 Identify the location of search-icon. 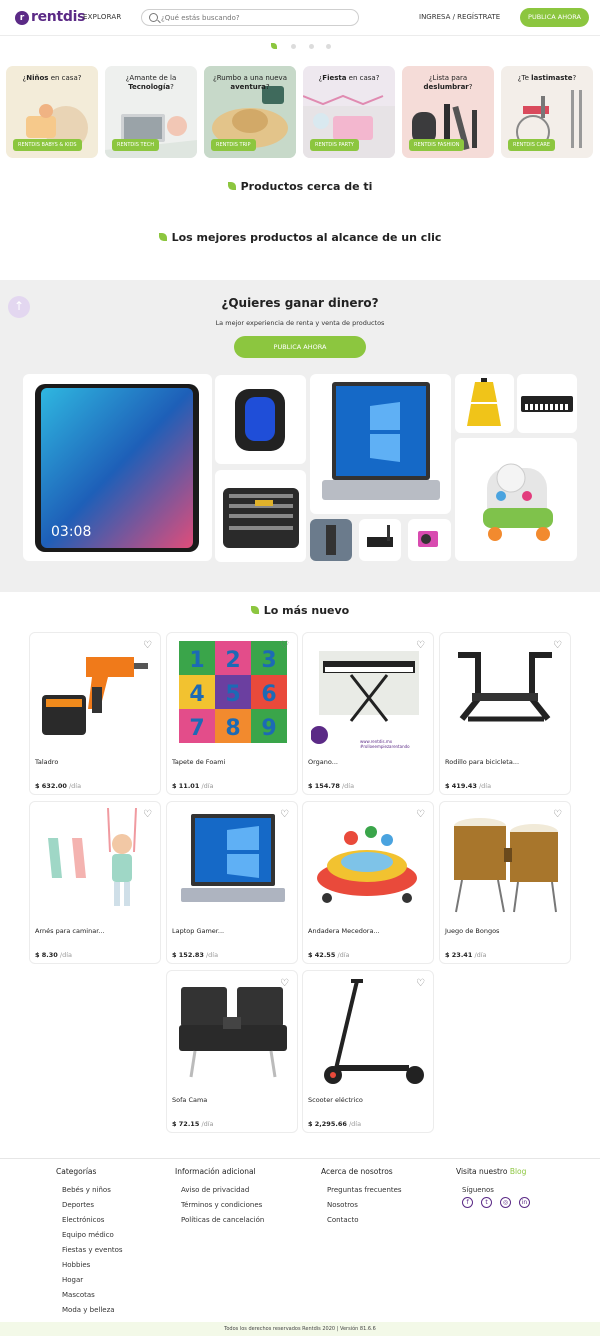
(153, 17).